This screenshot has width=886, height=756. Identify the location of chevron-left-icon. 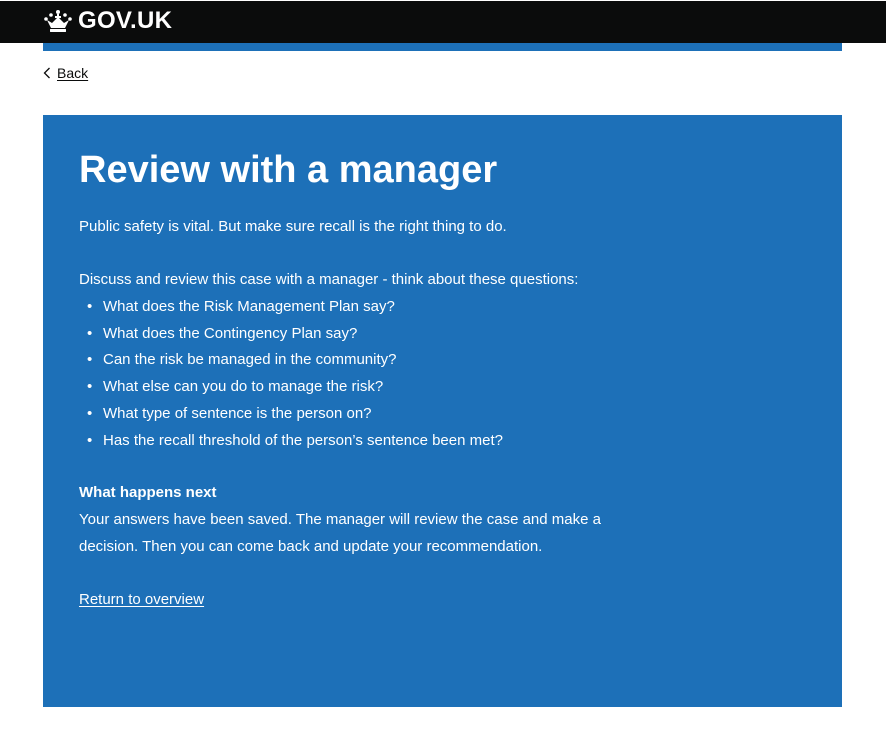
(46, 73).